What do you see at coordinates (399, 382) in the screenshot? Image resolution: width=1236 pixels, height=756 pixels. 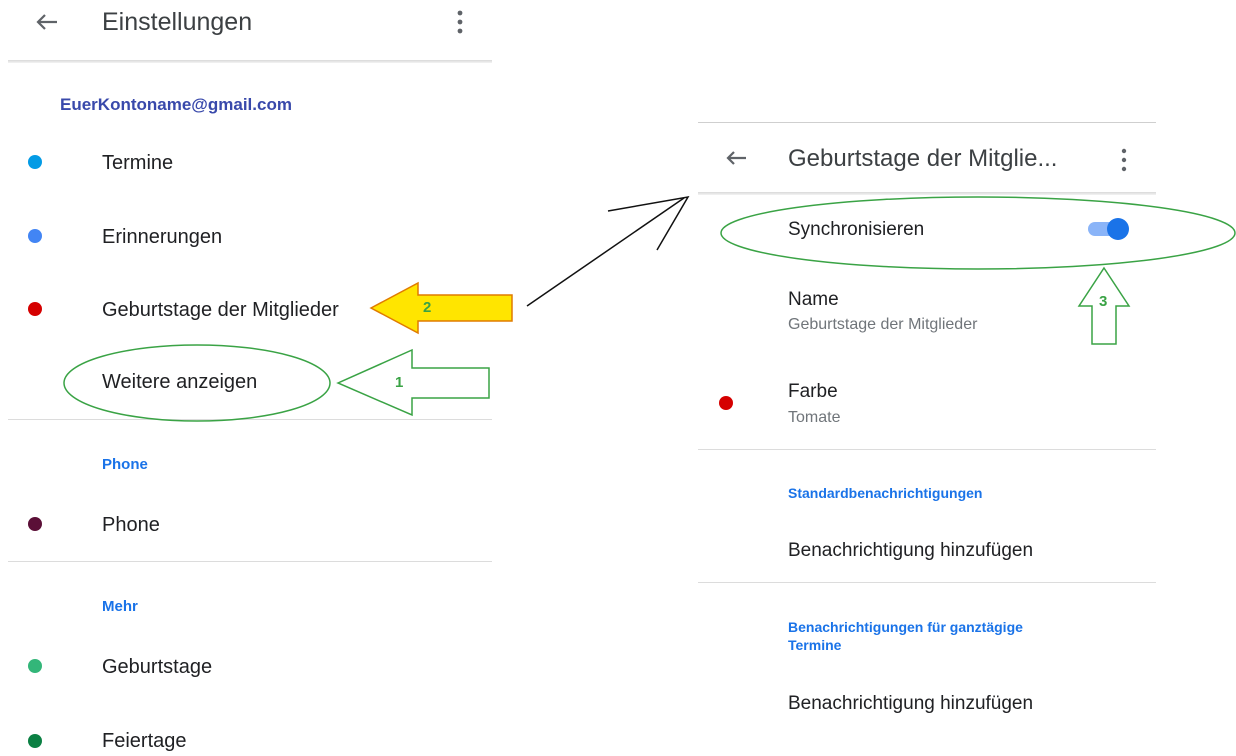 I see `step-label-1: 1` at bounding box center [399, 382].